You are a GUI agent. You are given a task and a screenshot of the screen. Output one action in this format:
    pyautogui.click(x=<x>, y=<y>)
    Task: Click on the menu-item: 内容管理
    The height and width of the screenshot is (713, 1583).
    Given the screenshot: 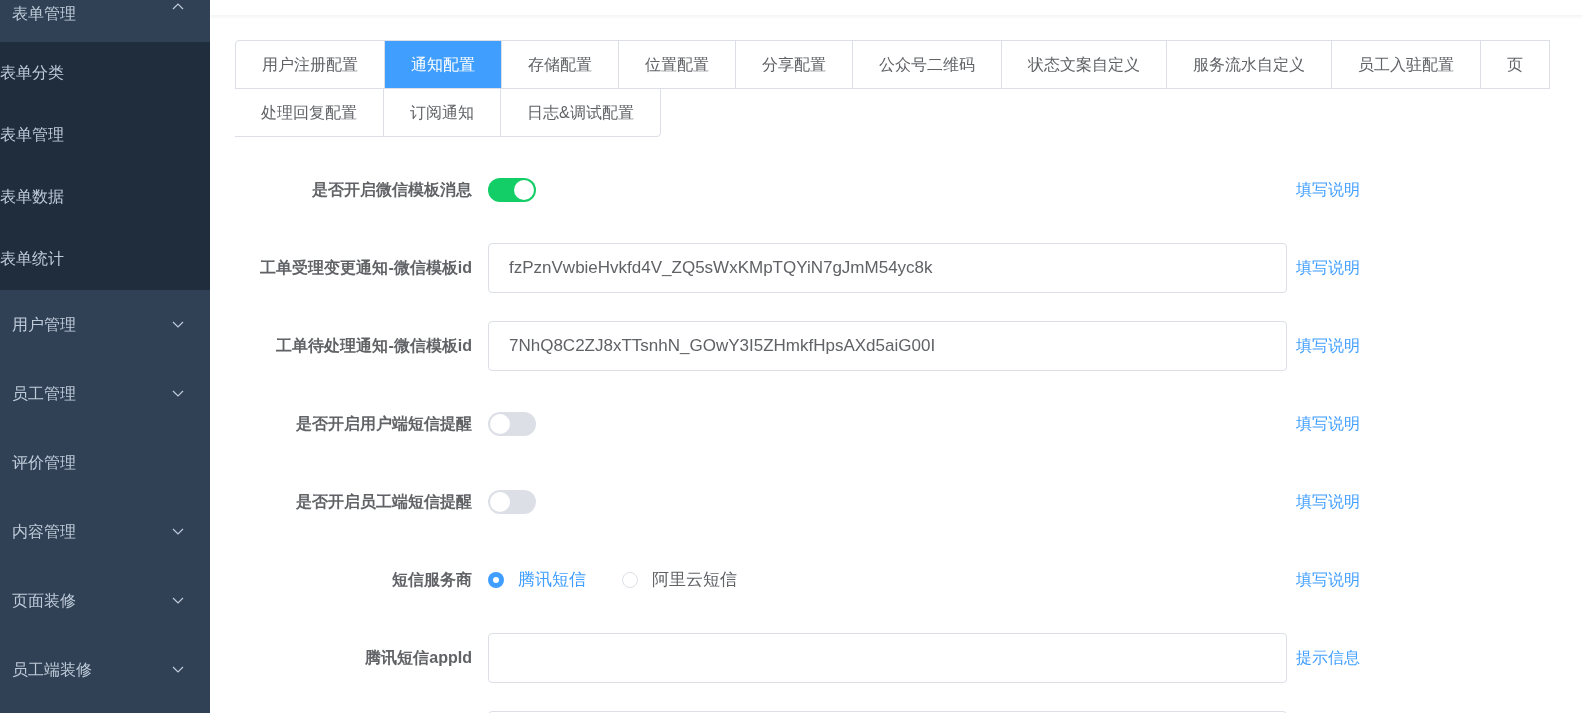 What is the action you would take?
    pyautogui.click(x=105, y=531)
    